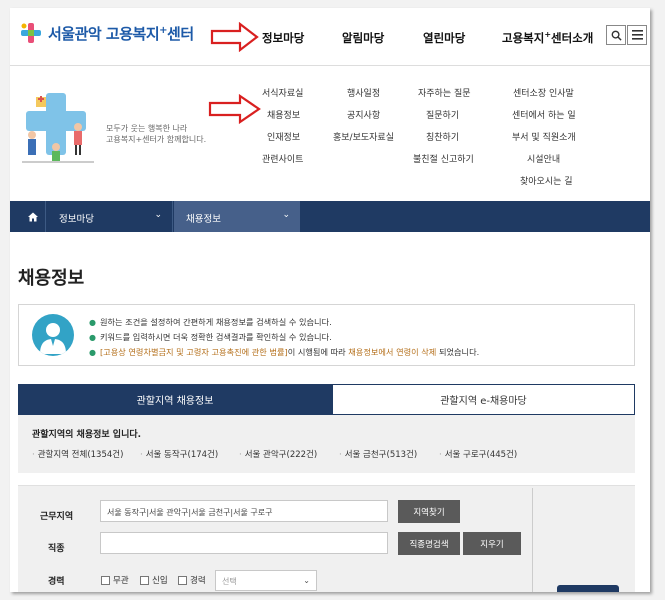 The image size is (665, 600). What do you see at coordinates (532, 540) in the screenshot?
I see `form-divider` at bounding box center [532, 540].